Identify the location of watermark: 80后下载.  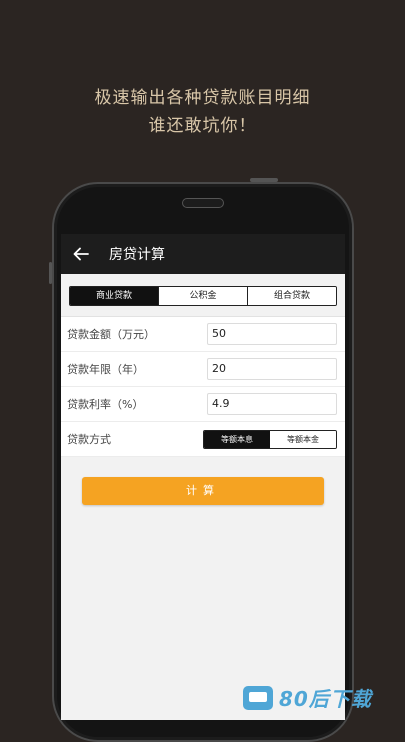
(307, 697).